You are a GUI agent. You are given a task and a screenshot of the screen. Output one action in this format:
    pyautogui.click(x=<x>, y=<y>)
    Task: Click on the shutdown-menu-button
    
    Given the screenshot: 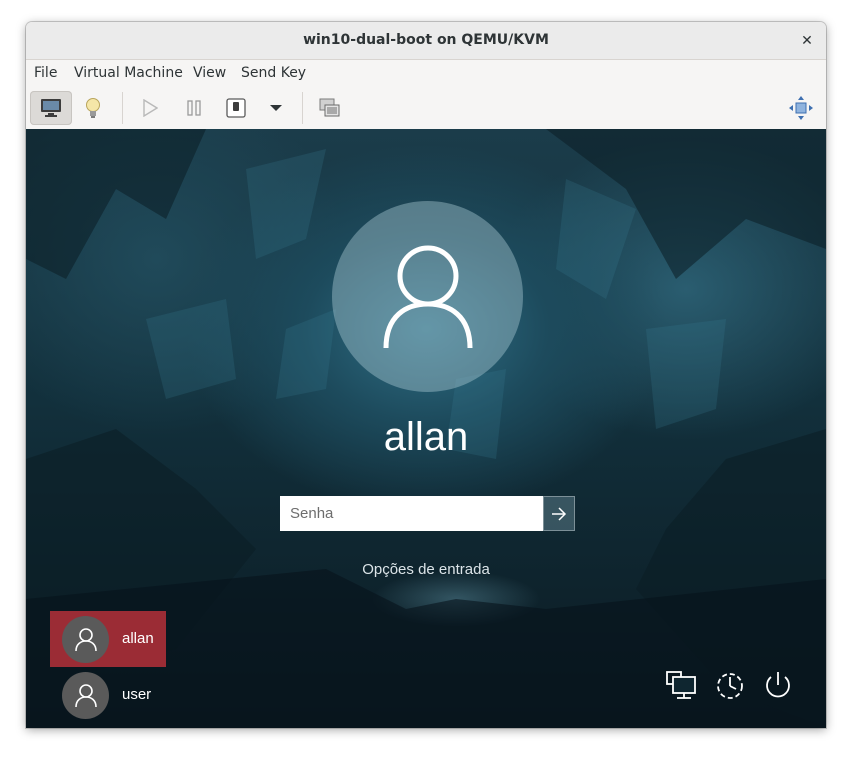 What is the action you would take?
    pyautogui.click(x=276, y=108)
    